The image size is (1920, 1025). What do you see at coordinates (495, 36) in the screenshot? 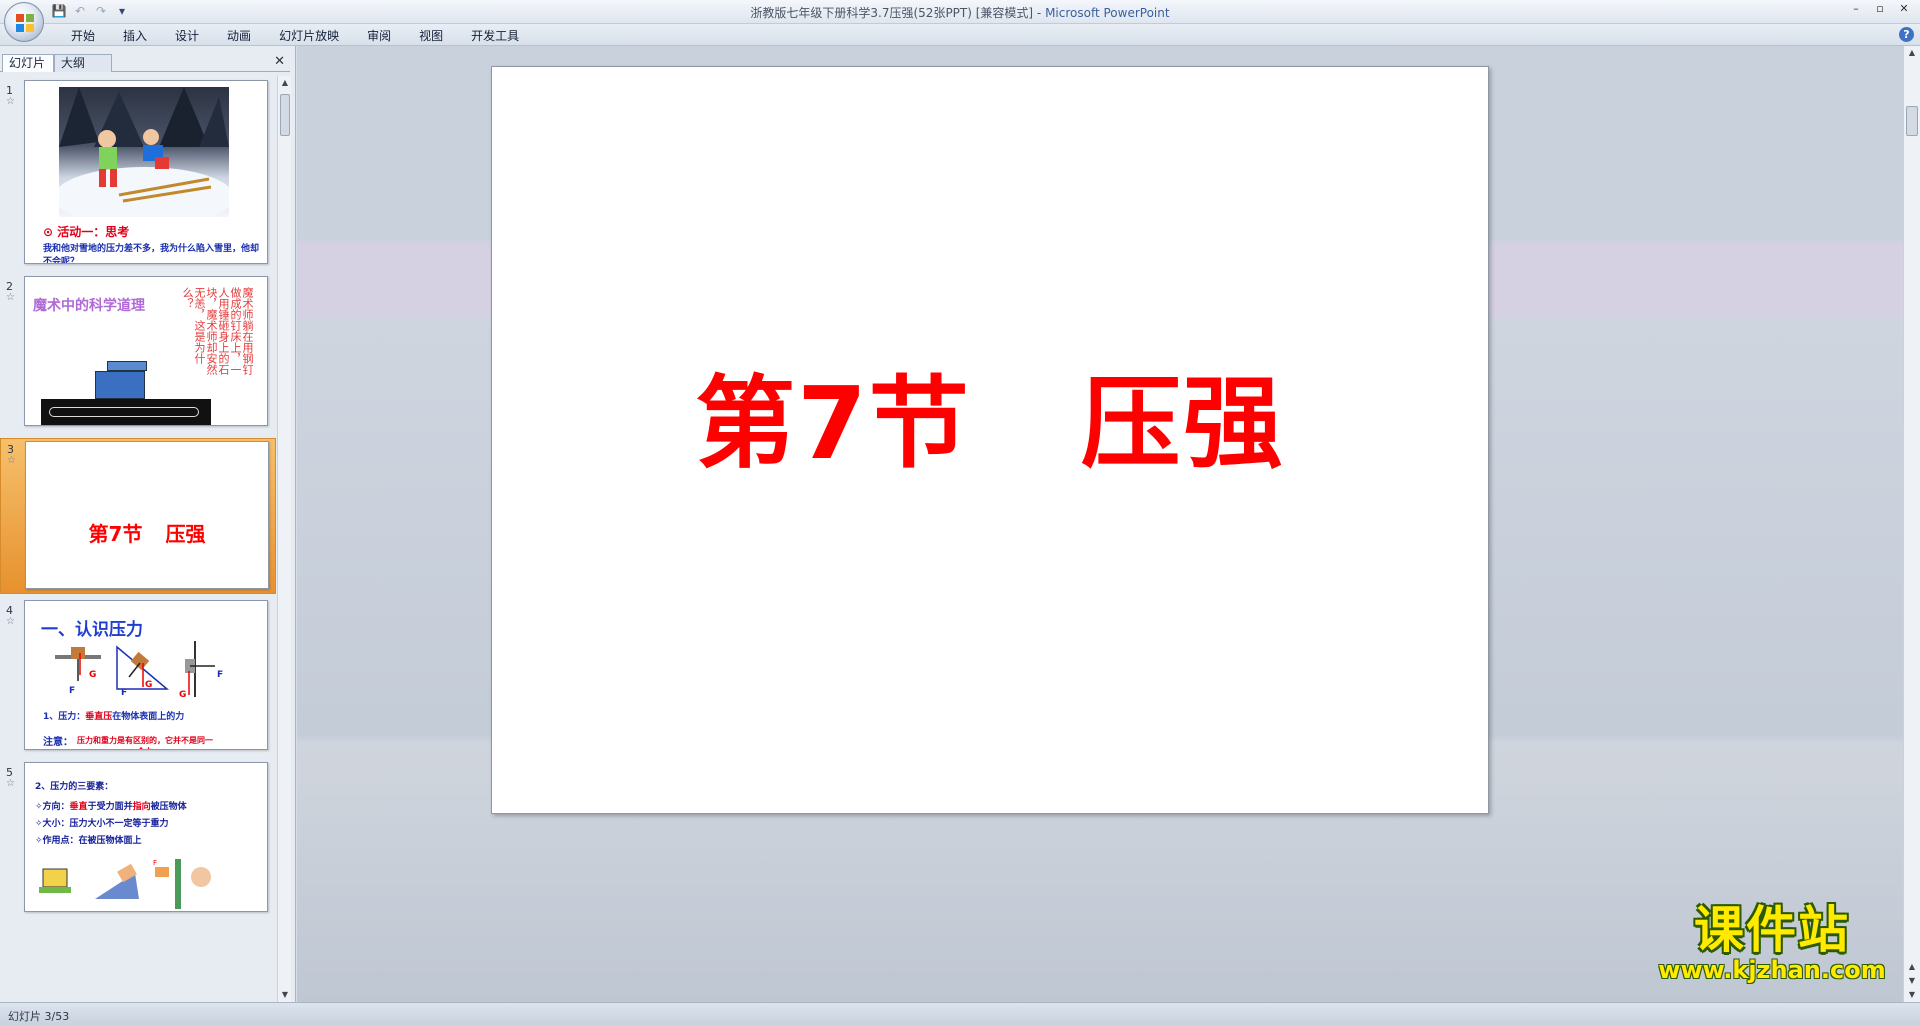
I see `tab-developer: 开发工具` at bounding box center [495, 36].